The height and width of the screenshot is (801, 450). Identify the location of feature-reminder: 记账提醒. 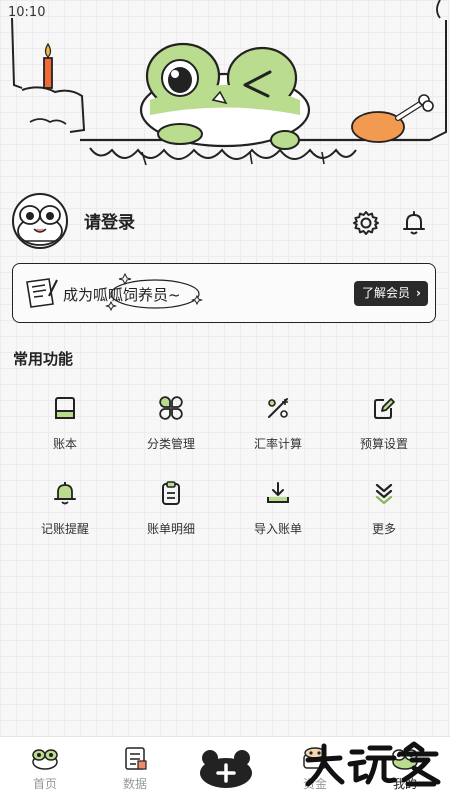
(65, 510).